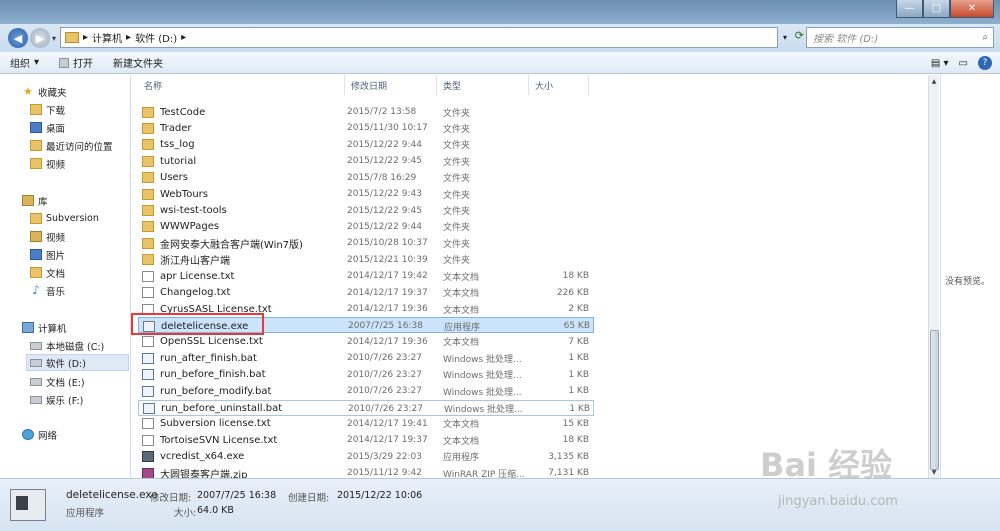  I want to click on folder-file-icon, so click(148, 227).